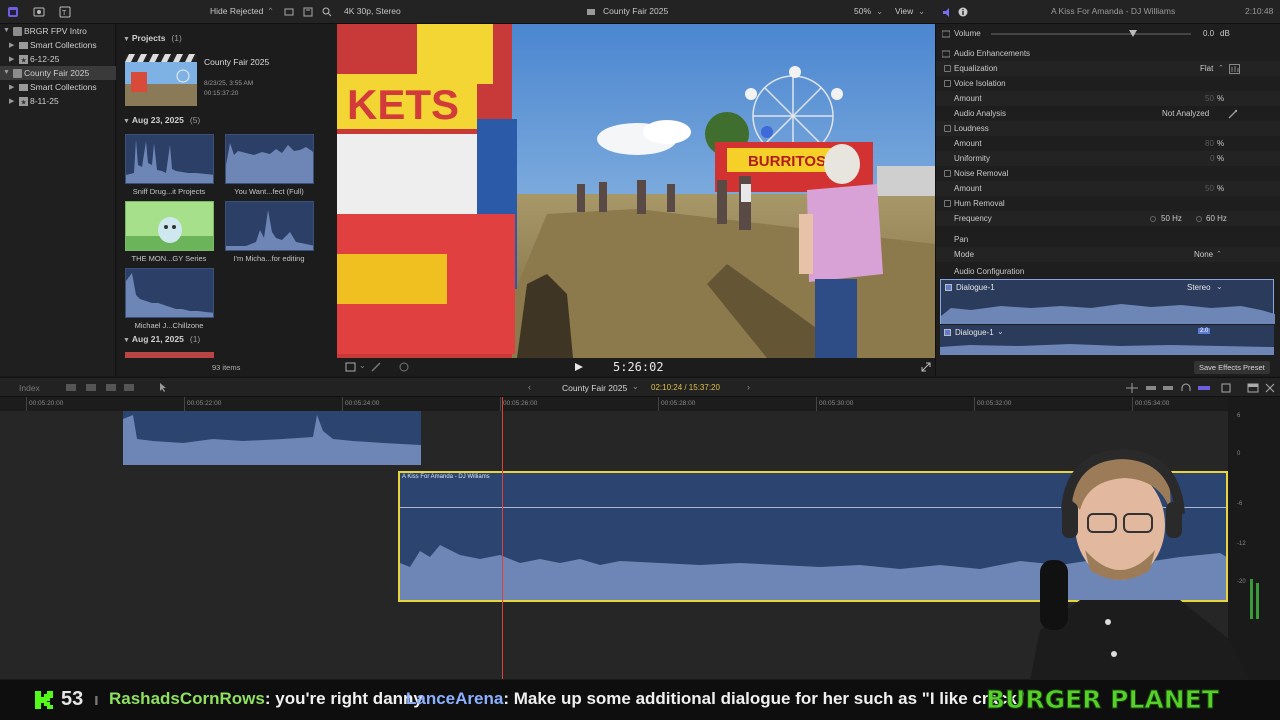 The width and height of the screenshot is (1280, 720). I want to click on headphones-icon, so click(1186, 388).